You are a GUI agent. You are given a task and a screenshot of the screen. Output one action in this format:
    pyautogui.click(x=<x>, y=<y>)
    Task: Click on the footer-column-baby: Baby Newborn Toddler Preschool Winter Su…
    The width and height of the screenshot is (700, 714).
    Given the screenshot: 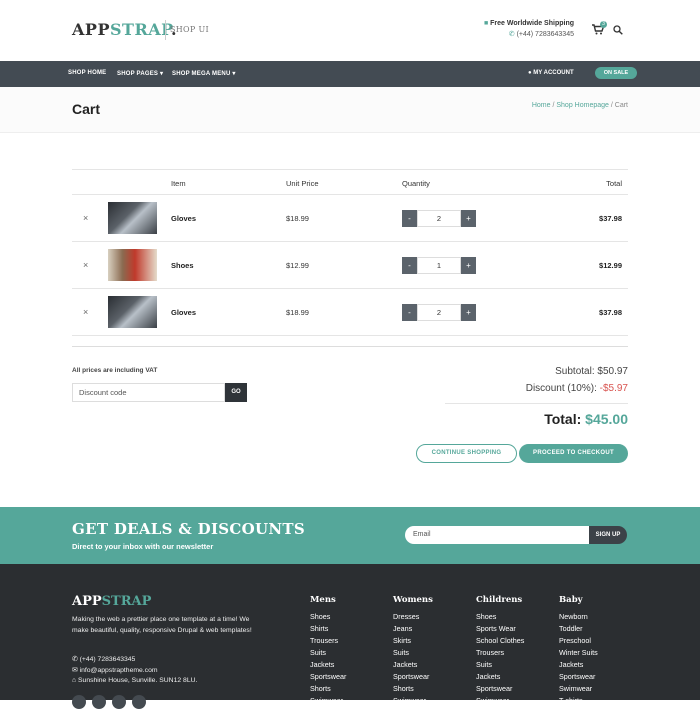 What is the action you would take?
    pyautogui.click(x=578, y=651)
    